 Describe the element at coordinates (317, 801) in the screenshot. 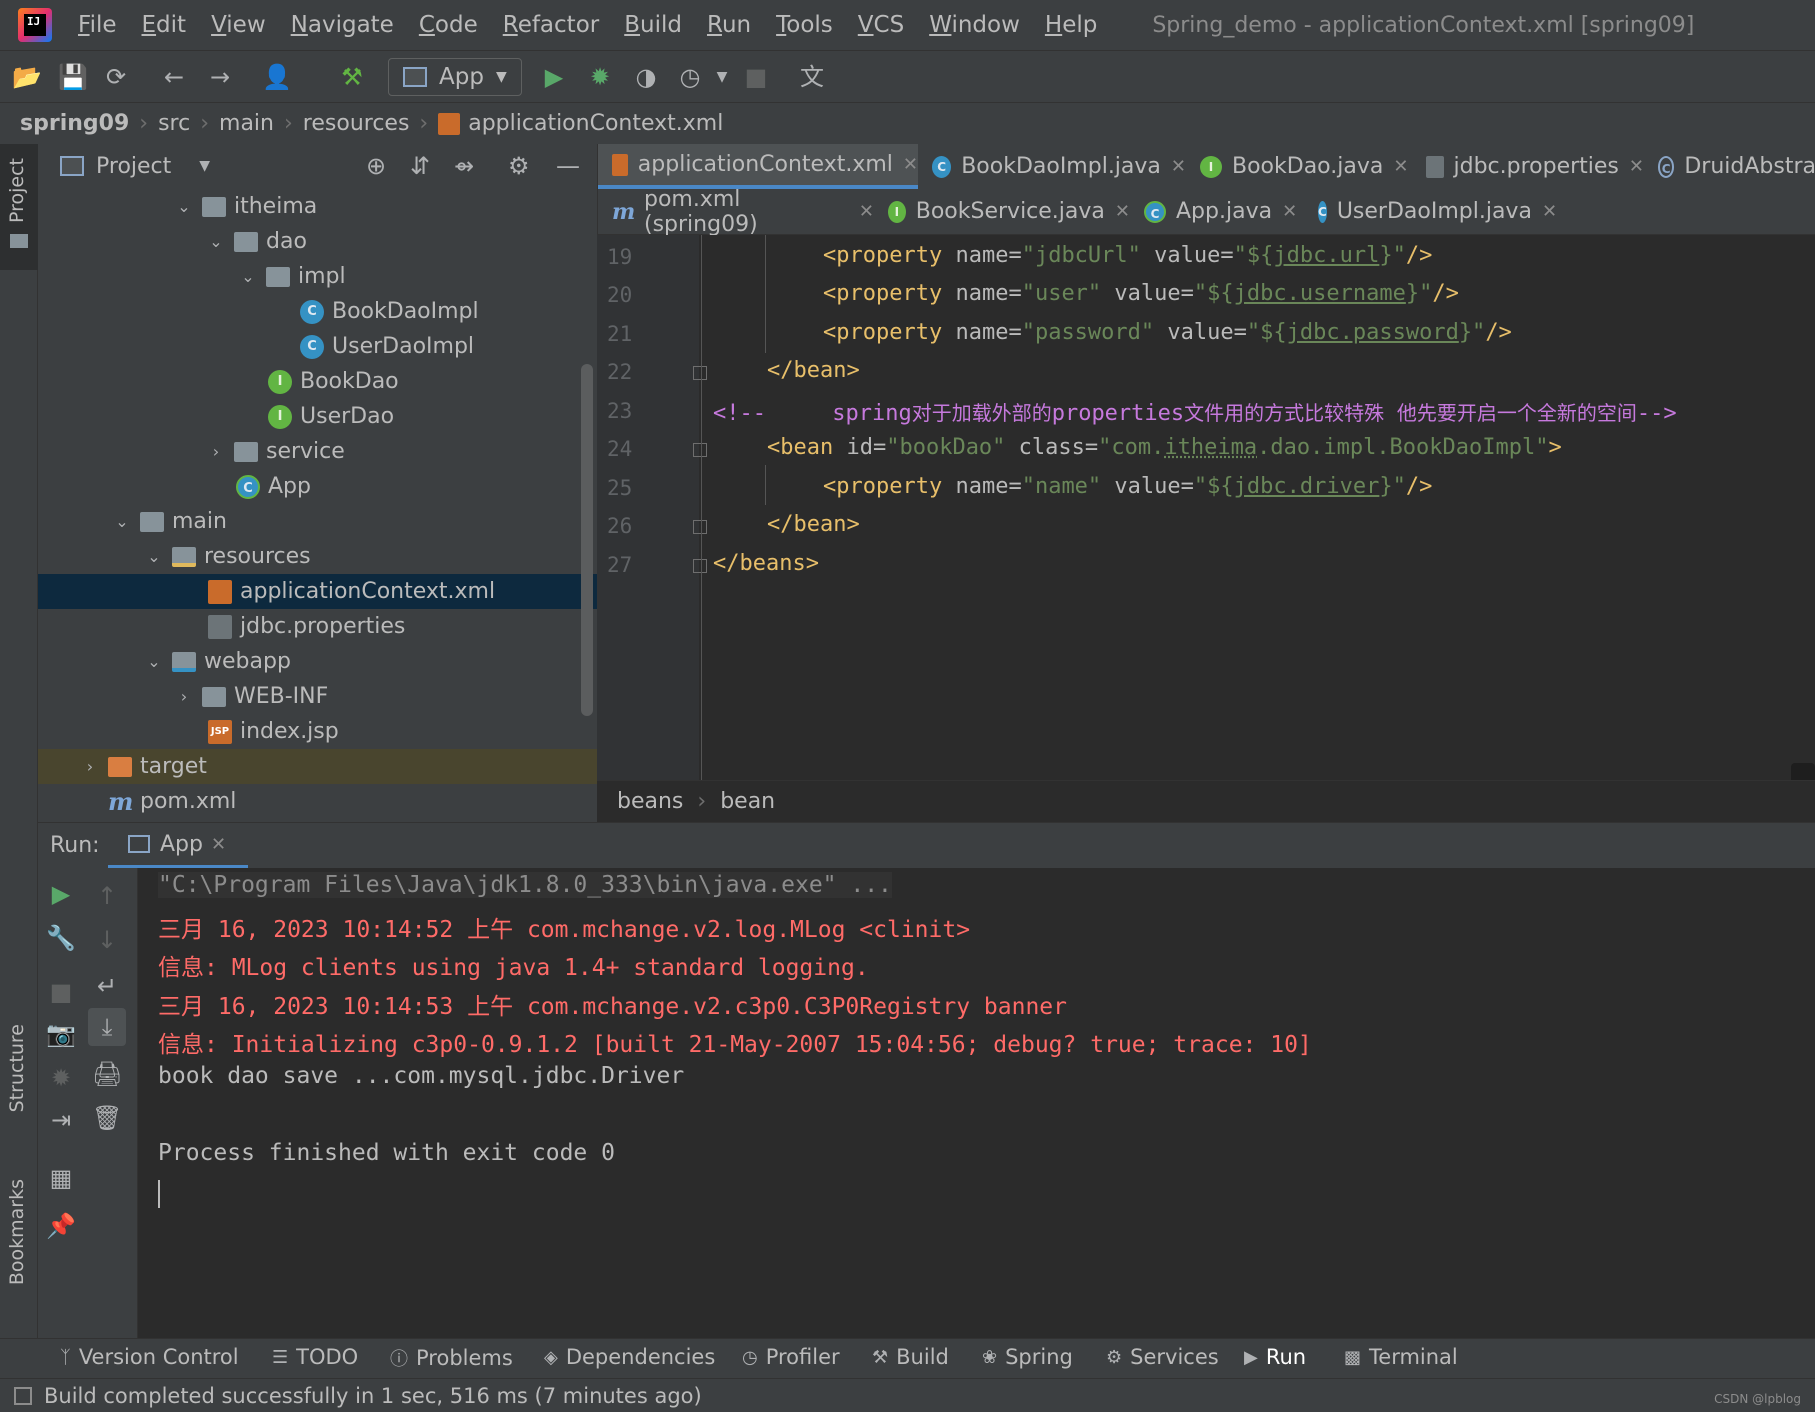

I see `tree-item-pom-xml: m pom.xml` at that location.